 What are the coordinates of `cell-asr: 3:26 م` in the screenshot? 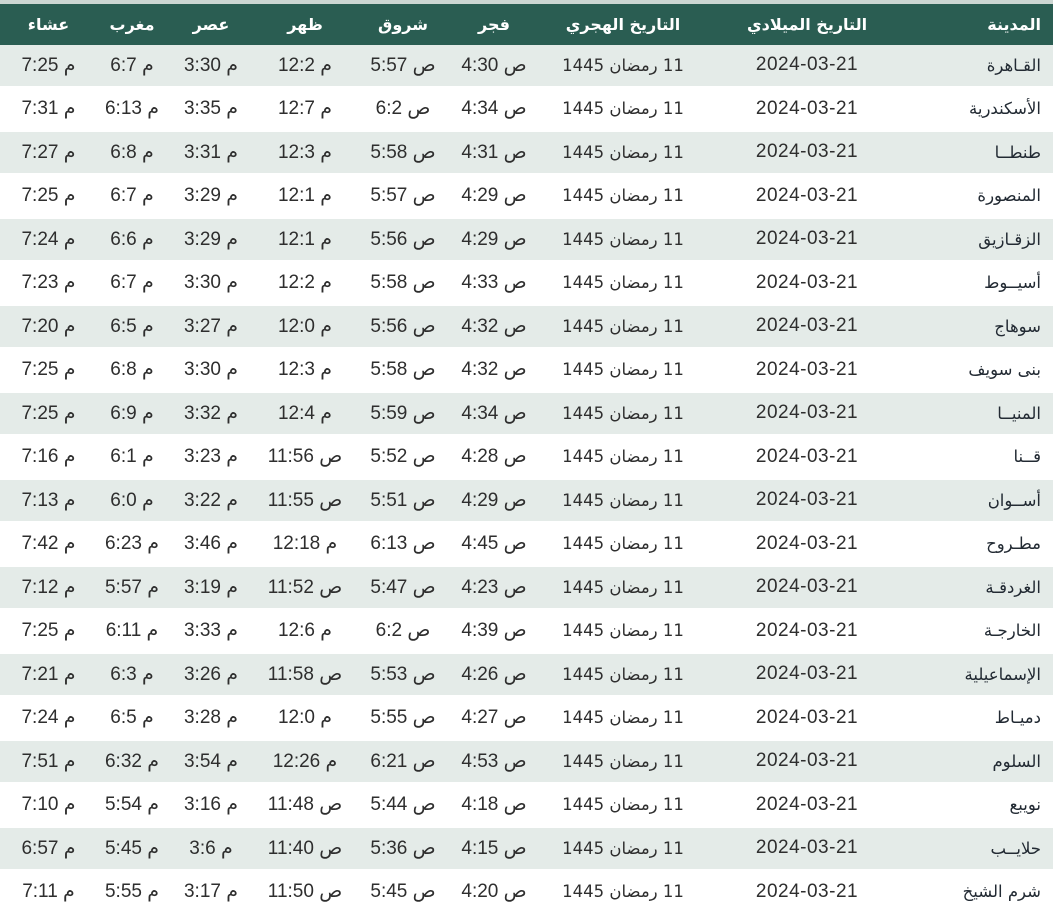 It's located at (211, 675).